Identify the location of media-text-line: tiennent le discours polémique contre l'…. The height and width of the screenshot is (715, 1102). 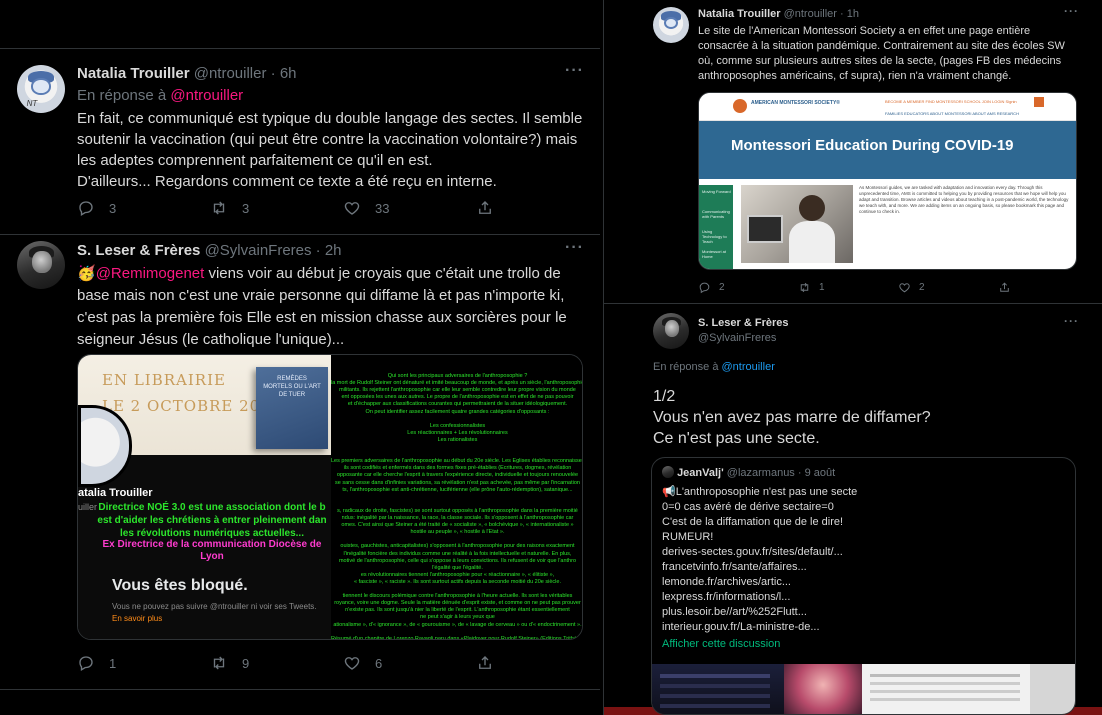
(457, 596).